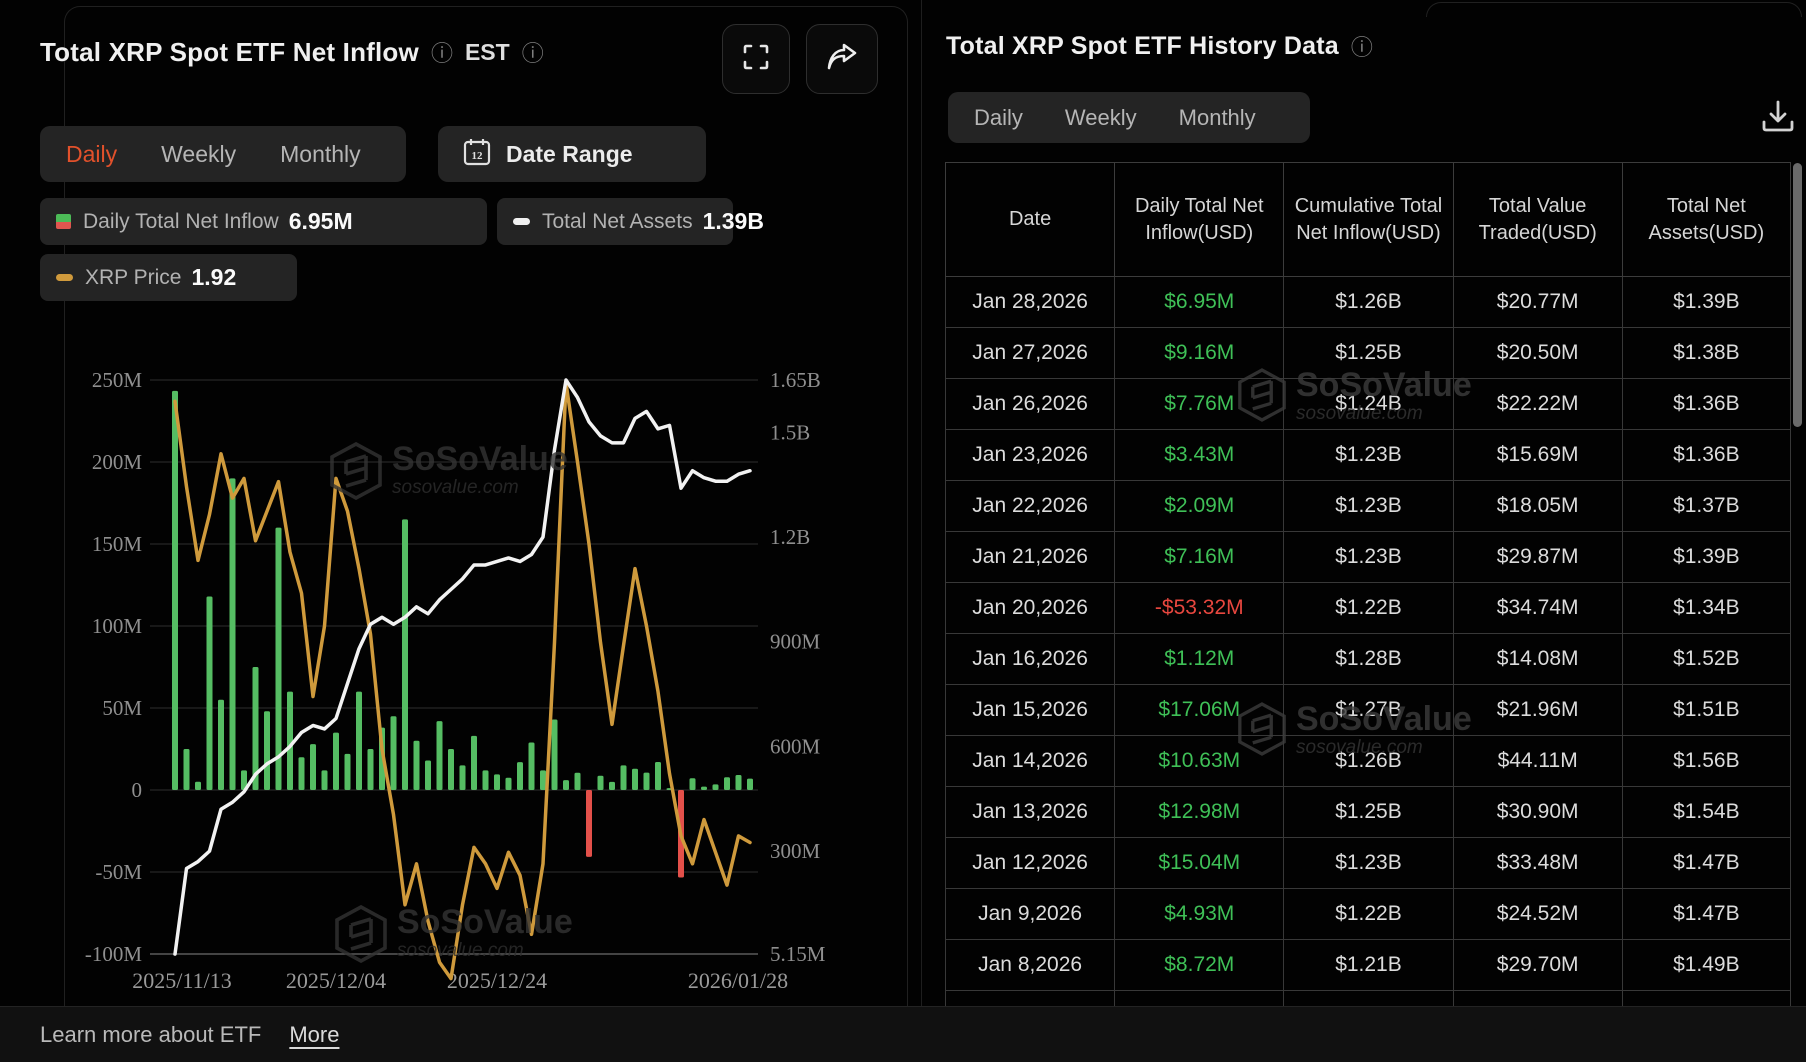 The height and width of the screenshot is (1062, 1806). I want to click on table-cell: $10.63M, so click(1199, 761).